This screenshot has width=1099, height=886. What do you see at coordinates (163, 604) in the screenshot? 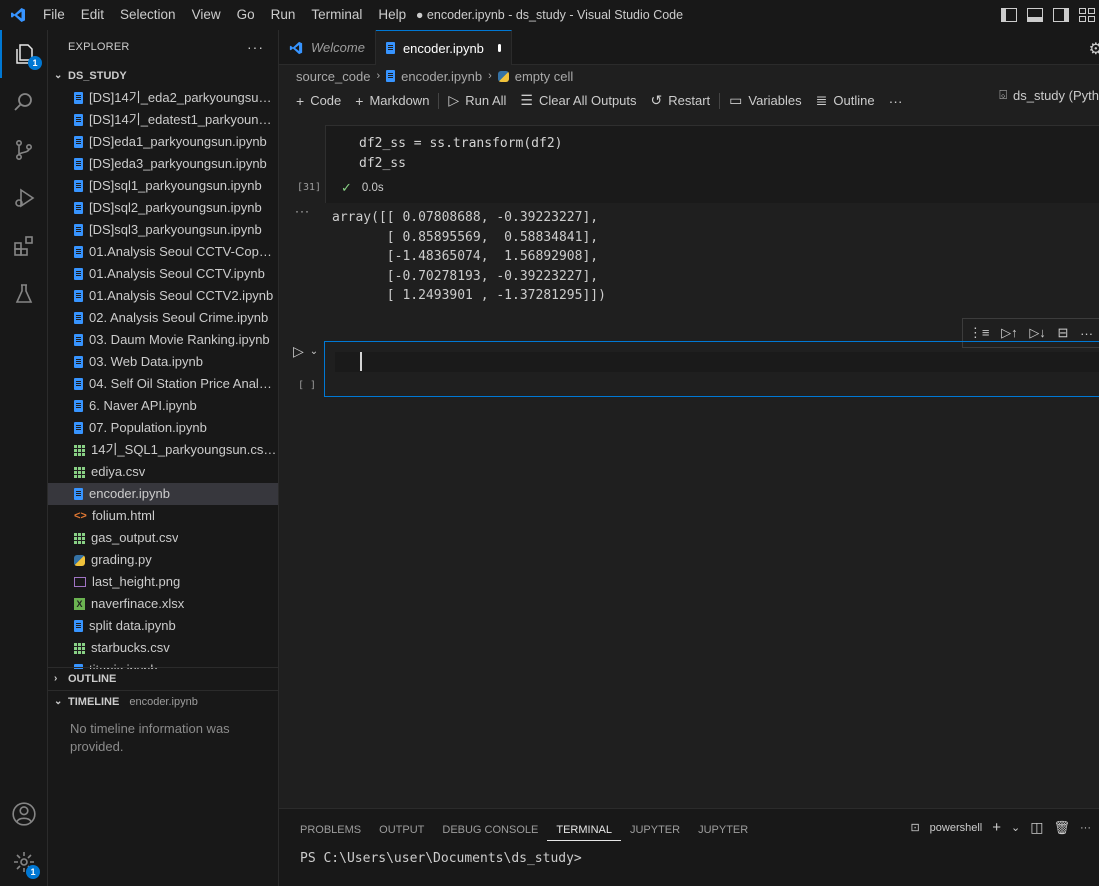
I see `file-item: Xnaverfinace.xlsx` at bounding box center [163, 604].